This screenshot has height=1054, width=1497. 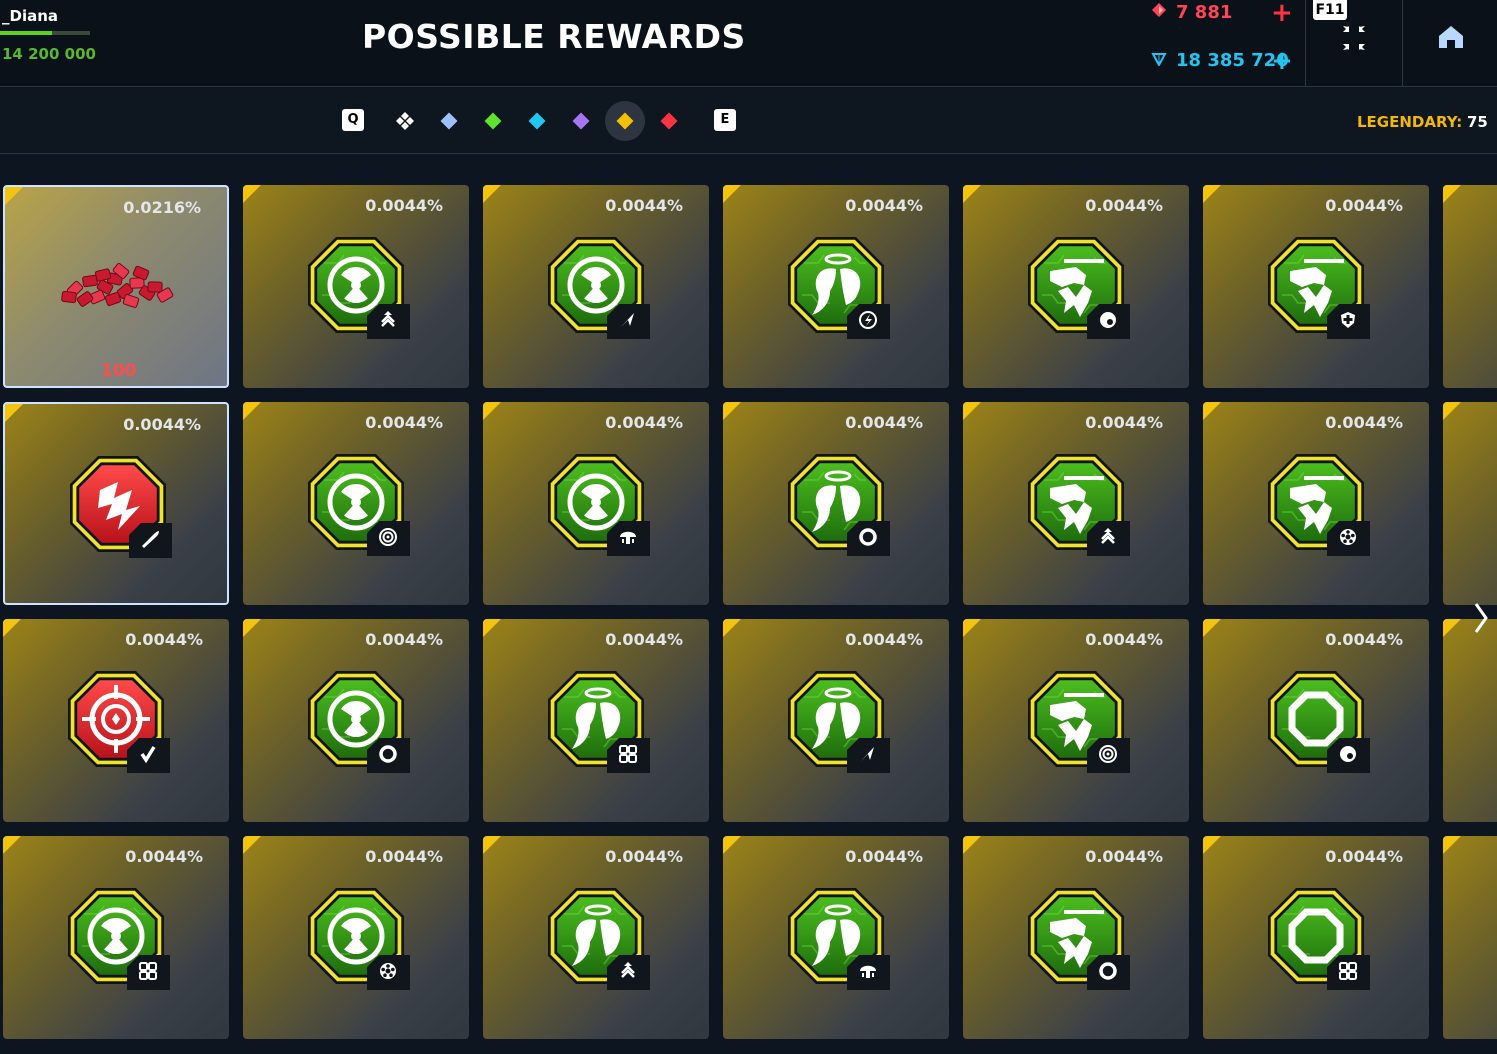 I want to click on add-crystals-button: +, so click(x=1282, y=61).